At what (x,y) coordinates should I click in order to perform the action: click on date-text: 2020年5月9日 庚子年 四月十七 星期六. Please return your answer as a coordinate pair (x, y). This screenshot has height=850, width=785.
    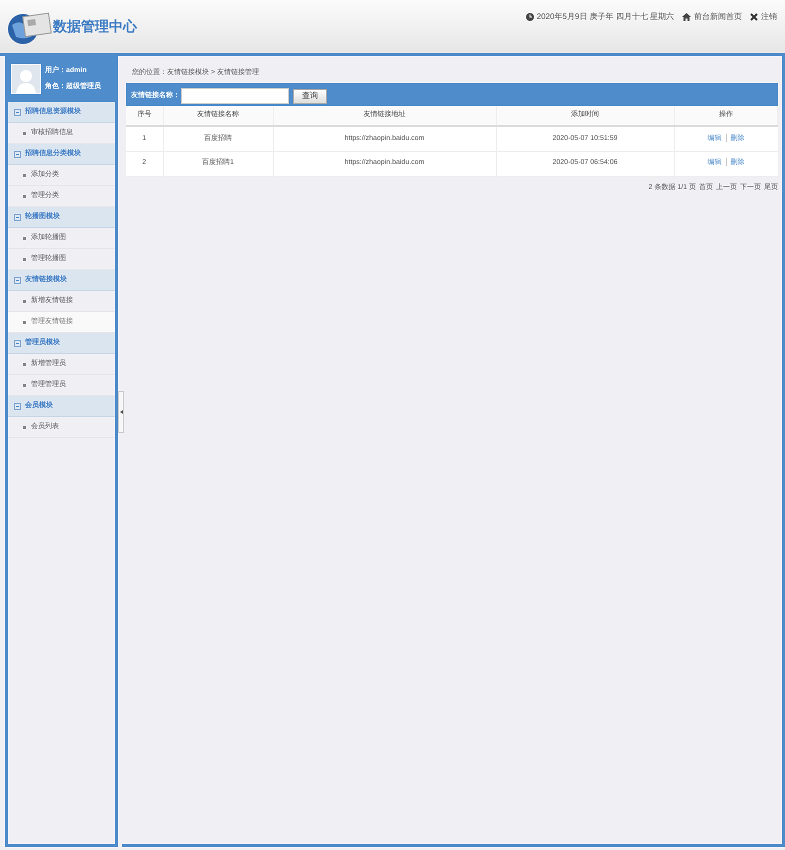
    Looking at the image, I should click on (605, 16).